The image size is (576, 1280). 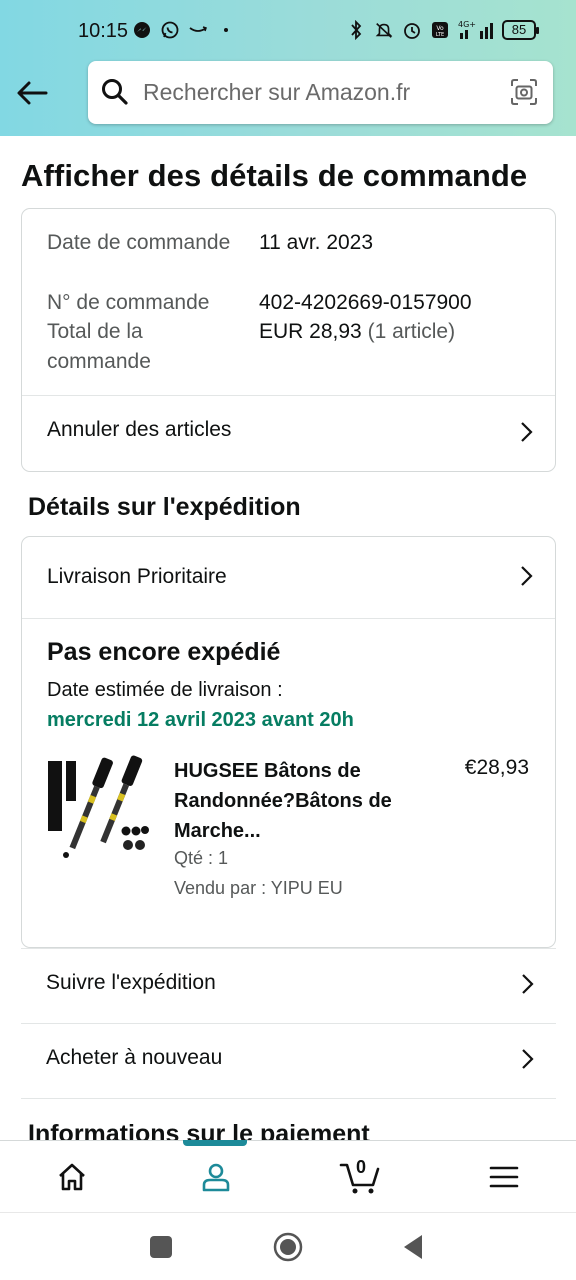 I want to click on delivery-option-label: Livraison Prioritaire, so click(x=137, y=576).